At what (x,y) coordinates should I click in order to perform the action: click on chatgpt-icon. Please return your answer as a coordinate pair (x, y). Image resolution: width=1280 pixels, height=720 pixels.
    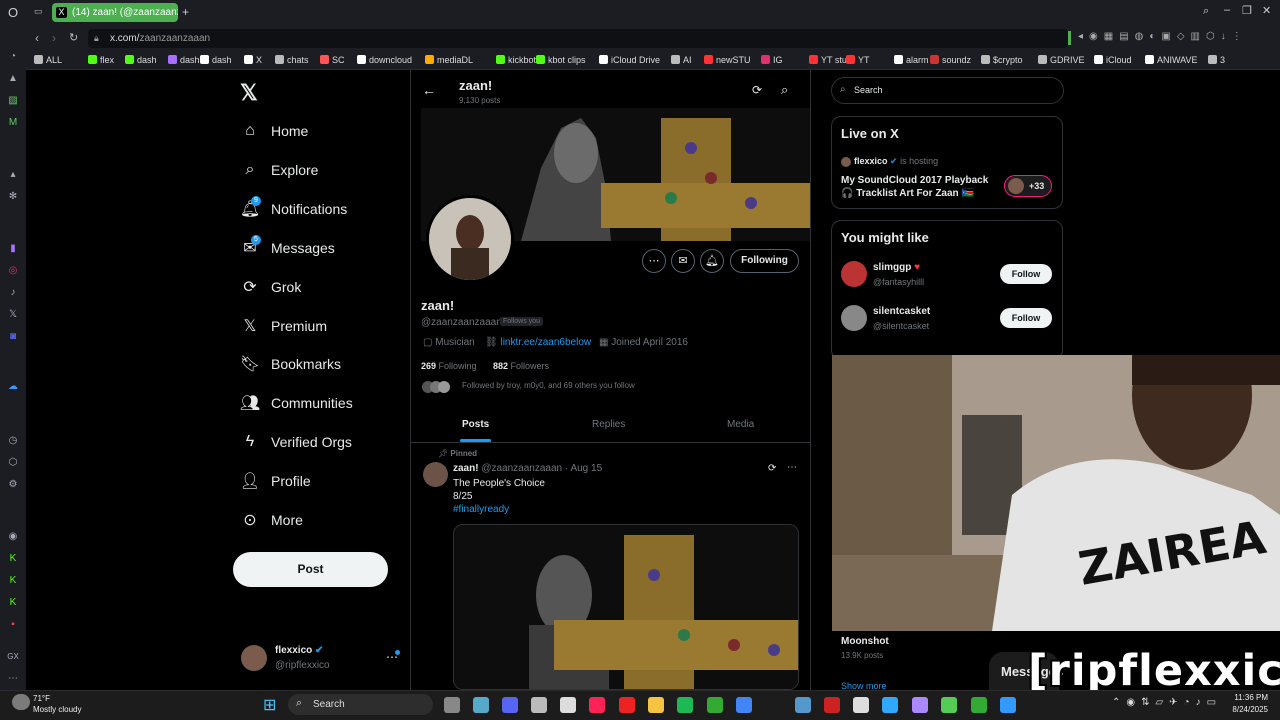
    Looking at the image, I should click on (568, 705).